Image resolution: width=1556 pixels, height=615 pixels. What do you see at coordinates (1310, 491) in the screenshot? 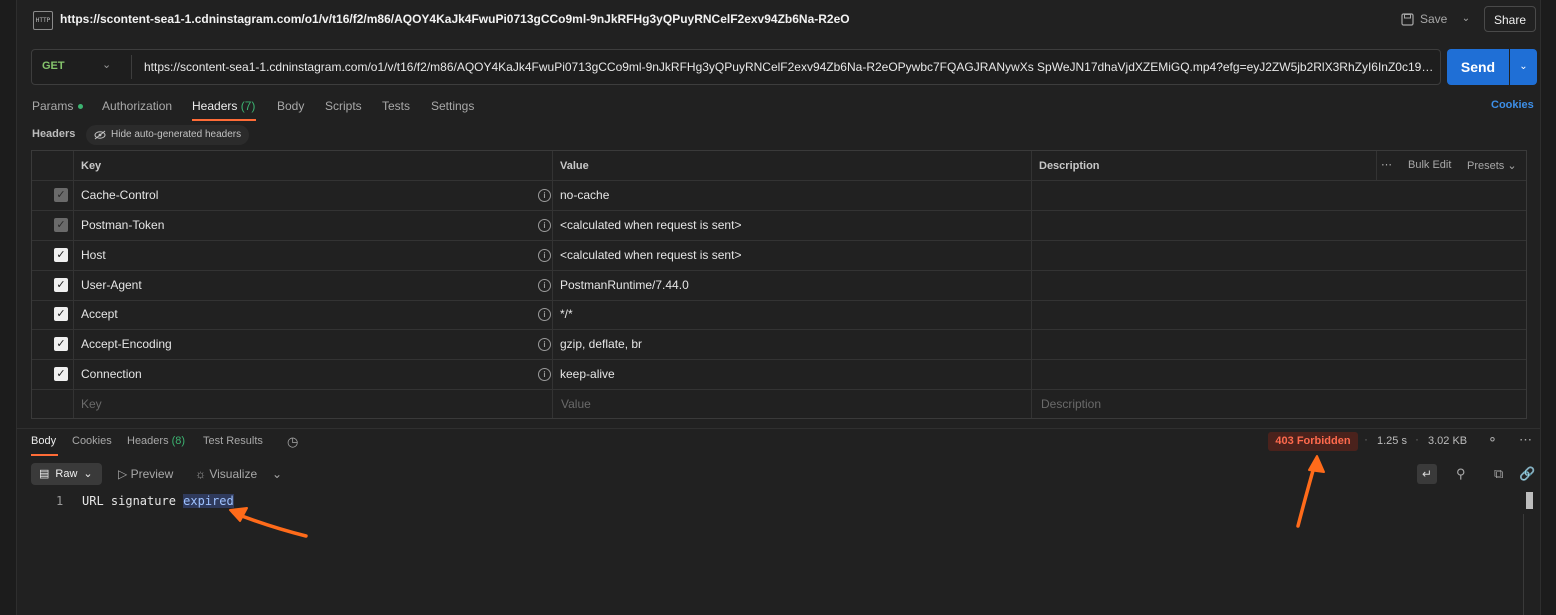
I see `arrow-to-status-icon` at bounding box center [1310, 491].